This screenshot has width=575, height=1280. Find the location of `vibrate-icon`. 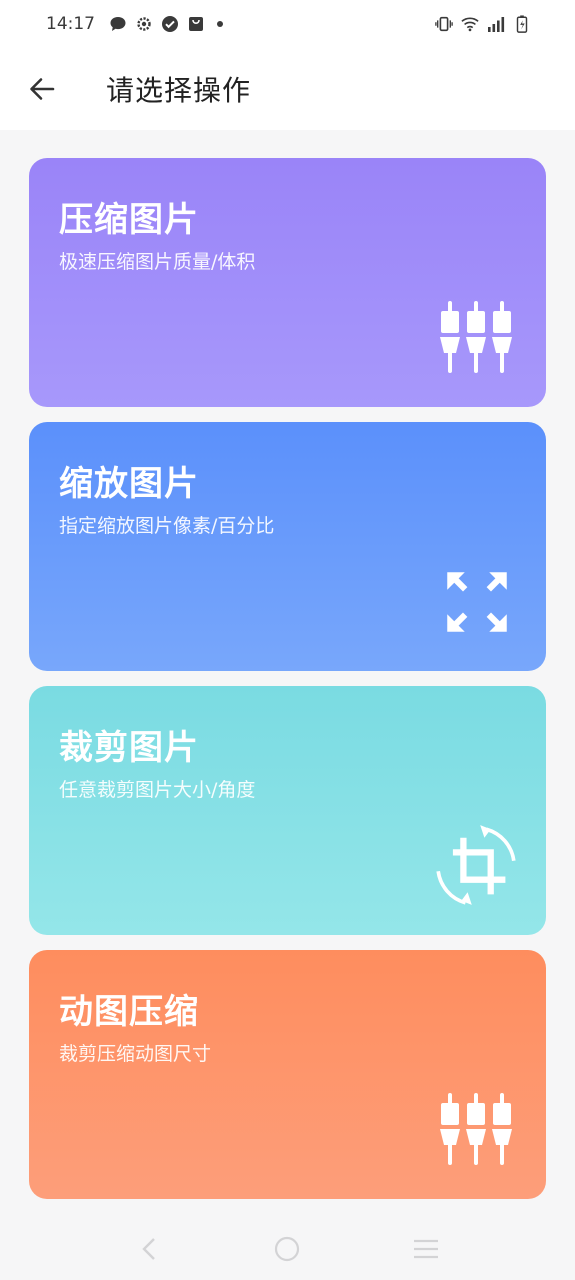

vibrate-icon is located at coordinates (444, 24).